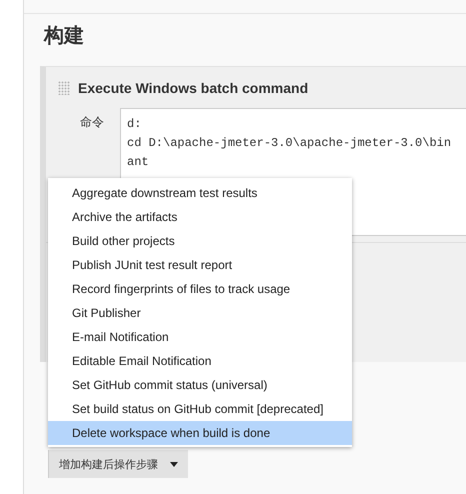  I want to click on caret-icon, so click(174, 464).